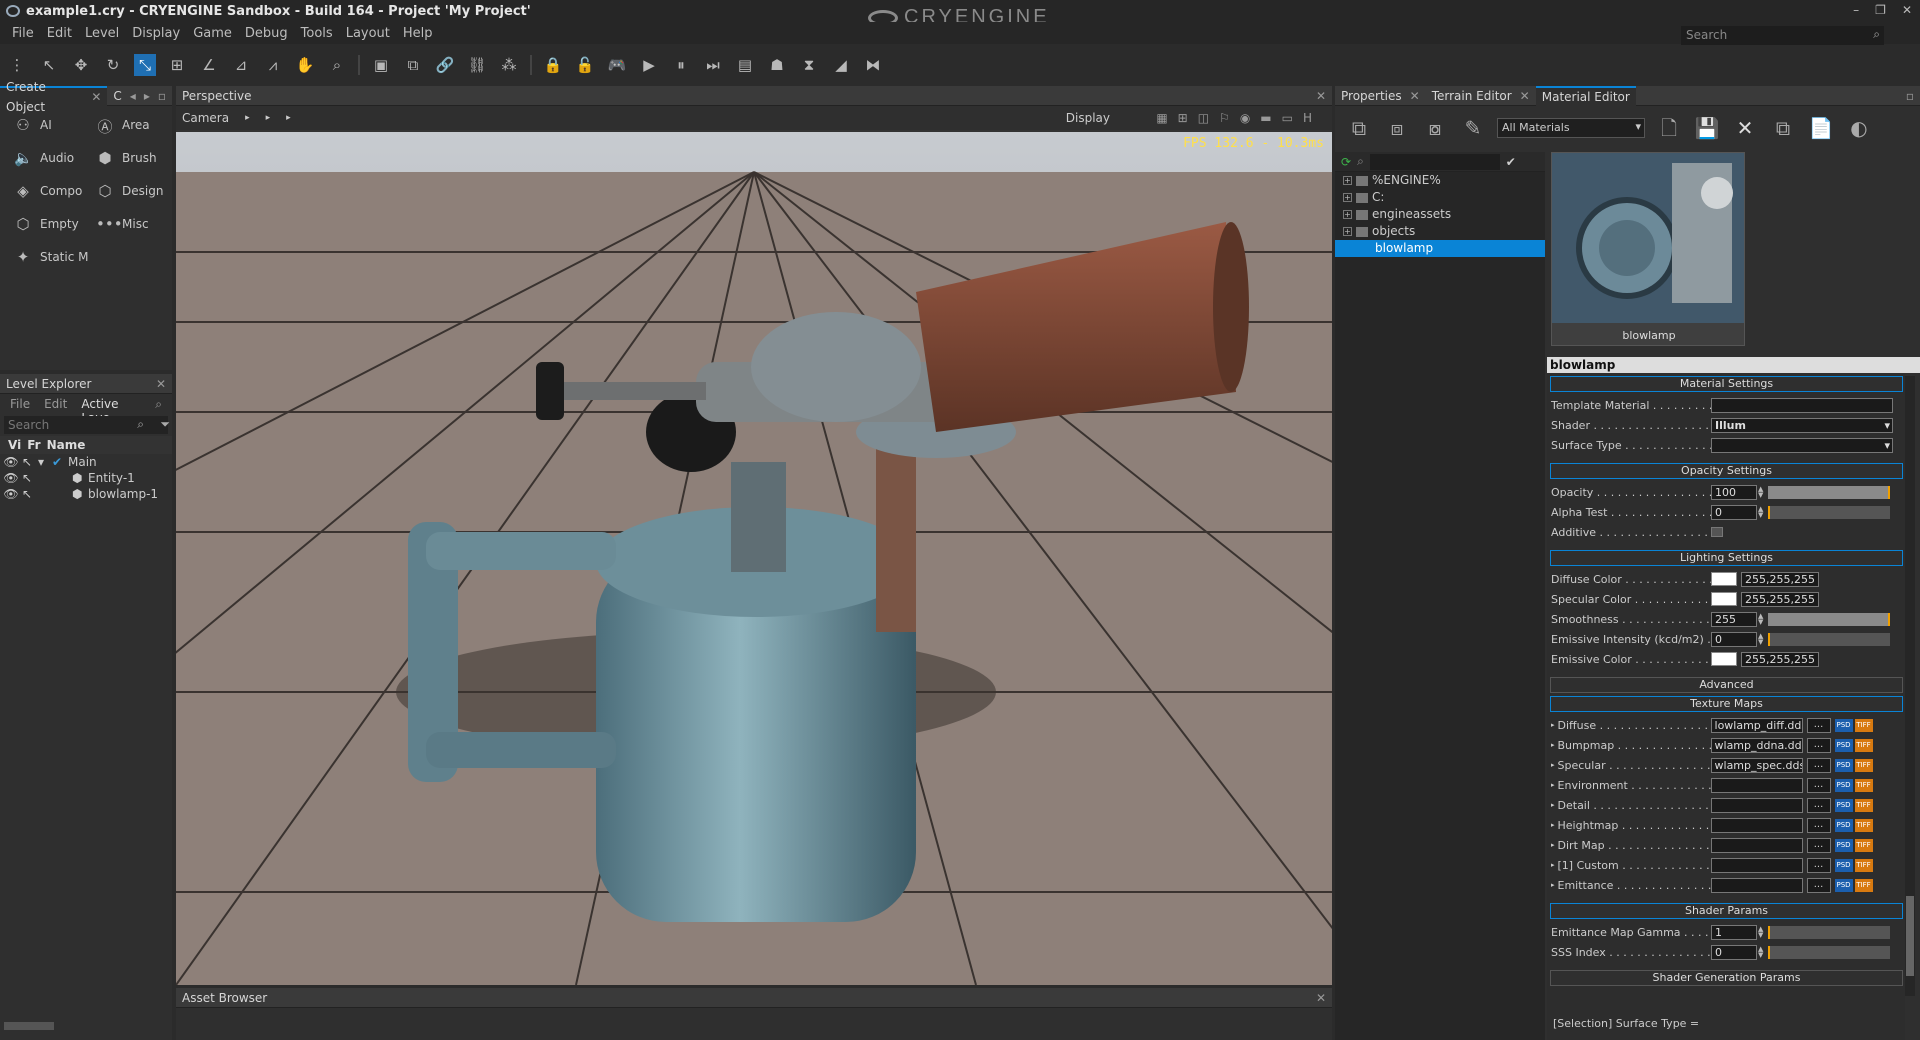 This screenshot has height=1040, width=1920. What do you see at coordinates (55, 191) in the screenshot?
I see `create-component-button: ◈ Compo` at bounding box center [55, 191].